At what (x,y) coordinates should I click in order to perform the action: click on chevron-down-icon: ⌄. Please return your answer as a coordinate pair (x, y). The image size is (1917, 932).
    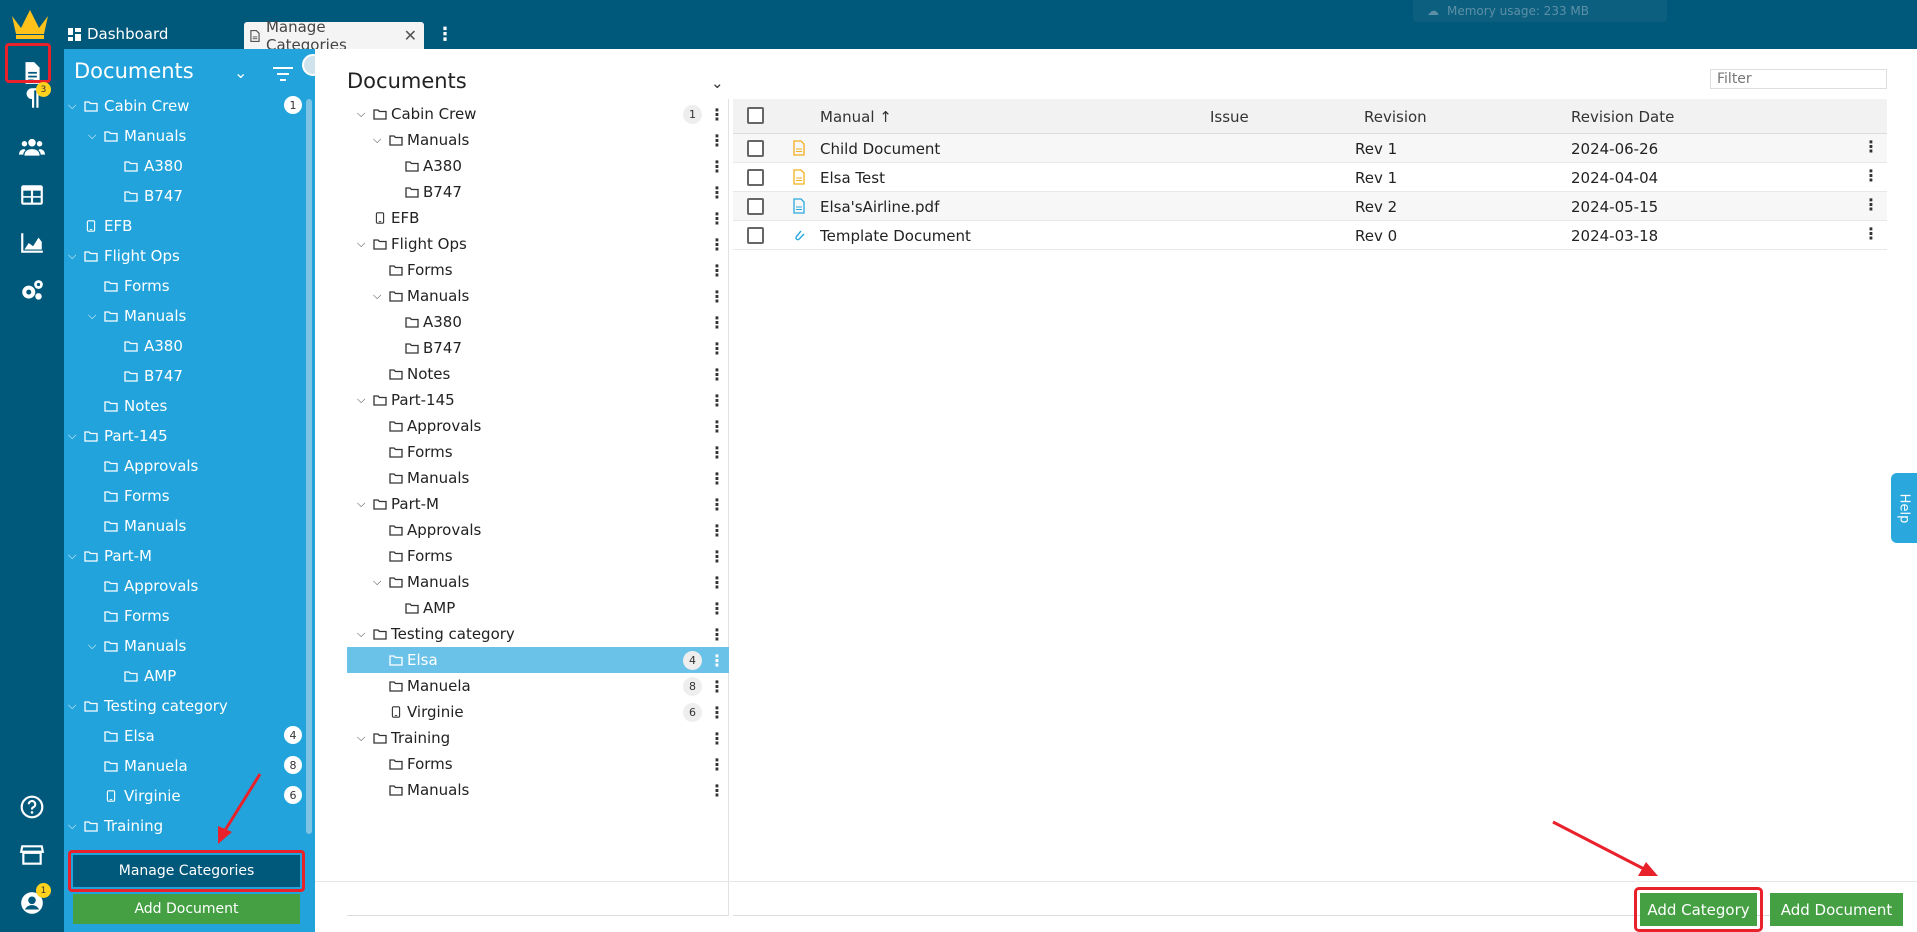
    Looking at the image, I should click on (717, 83).